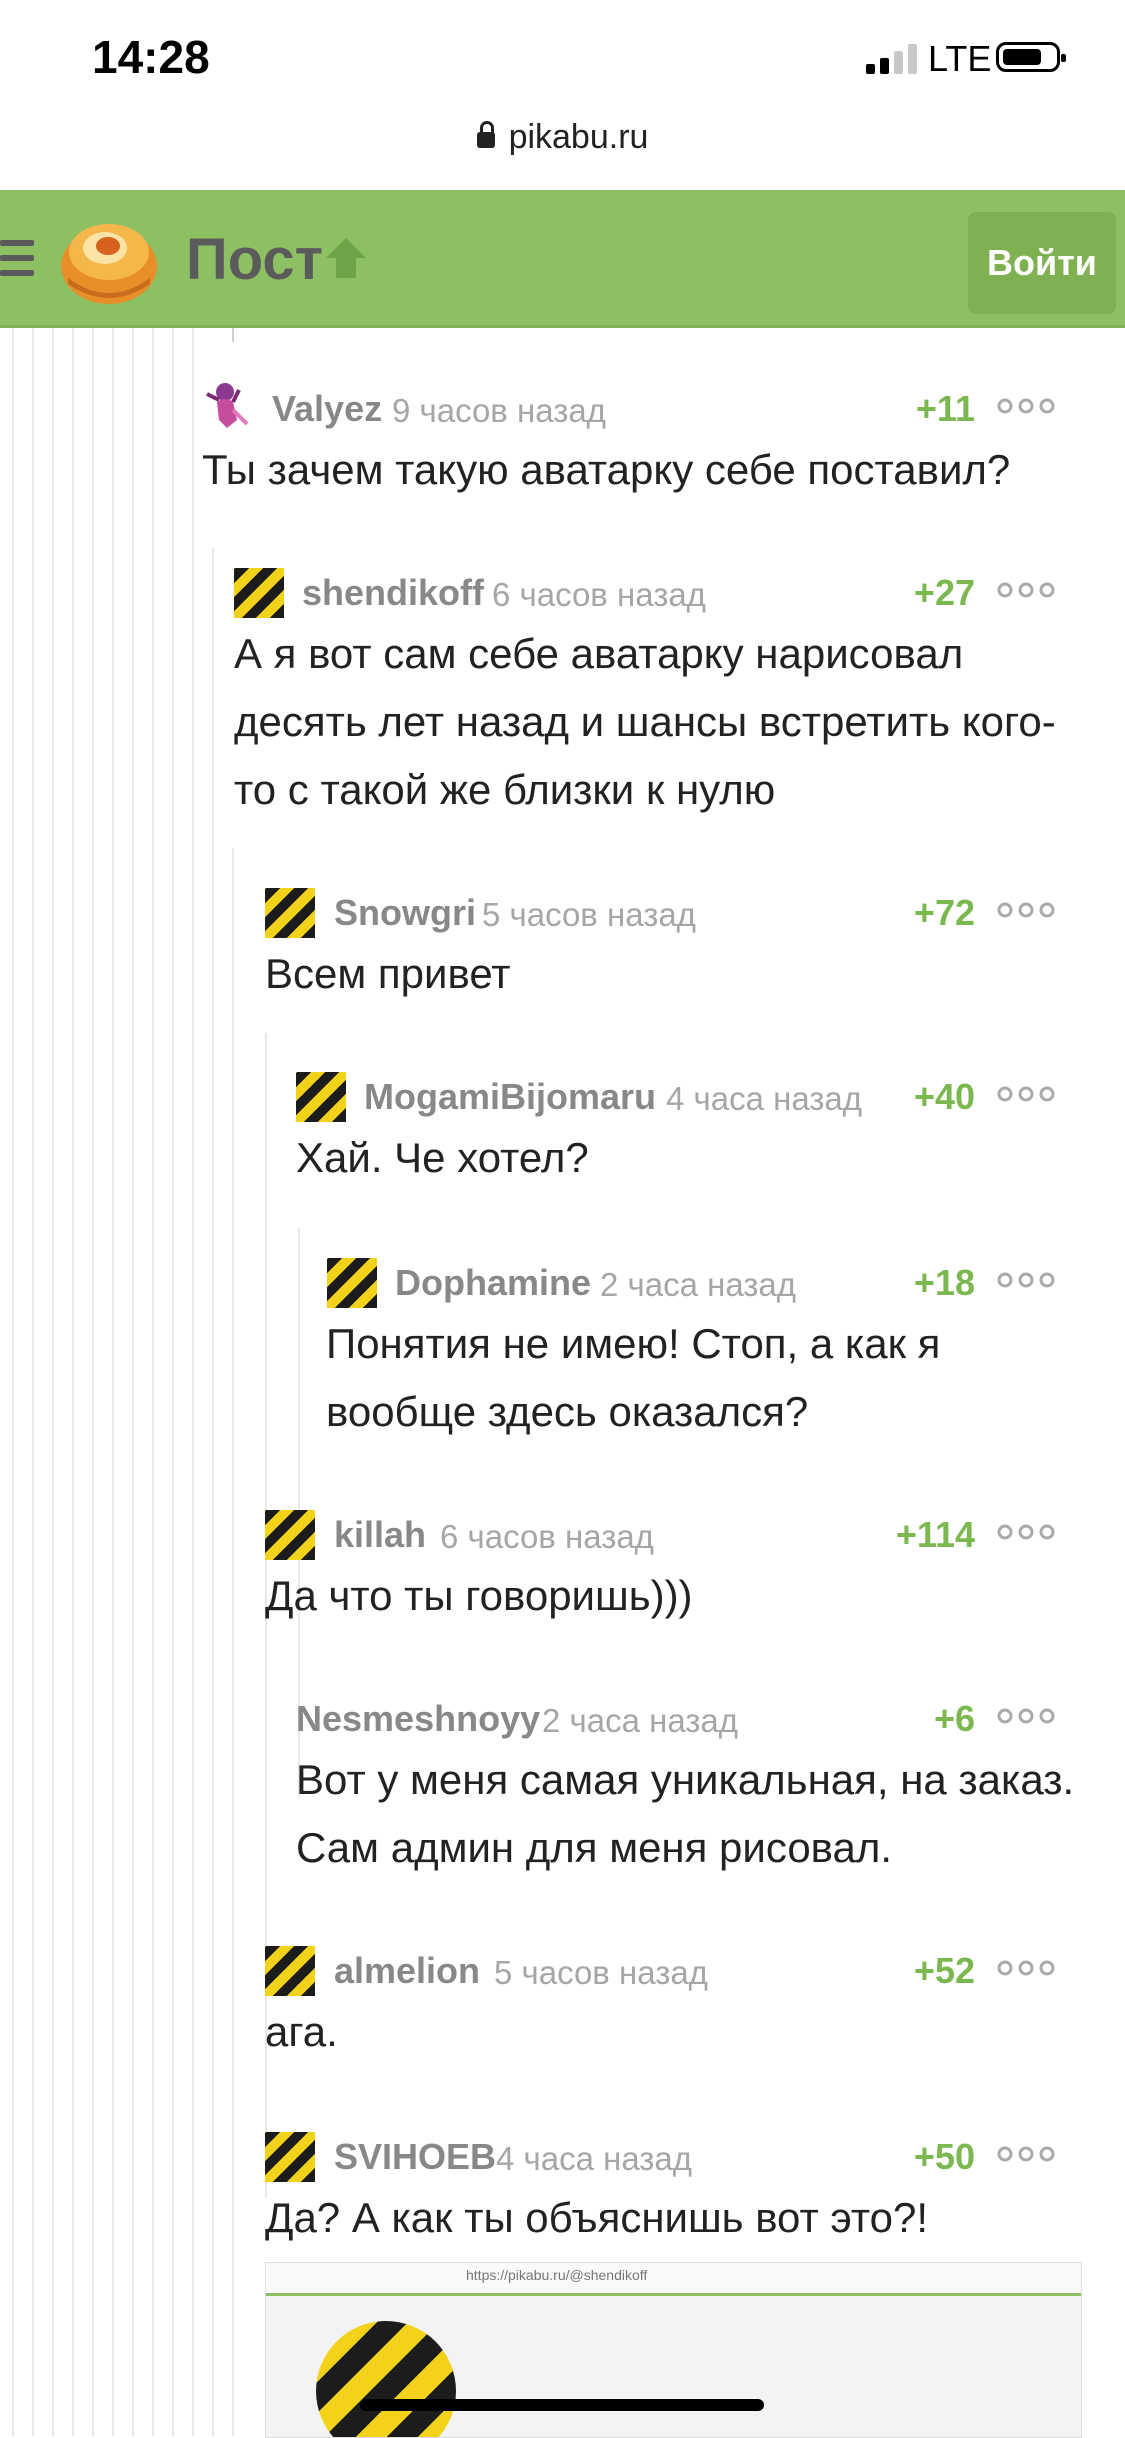 This screenshot has width=1125, height=2438. What do you see at coordinates (479, 1595) in the screenshot?
I see `comment-text: Да что ты говоришь)))` at bounding box center [479, 1595].